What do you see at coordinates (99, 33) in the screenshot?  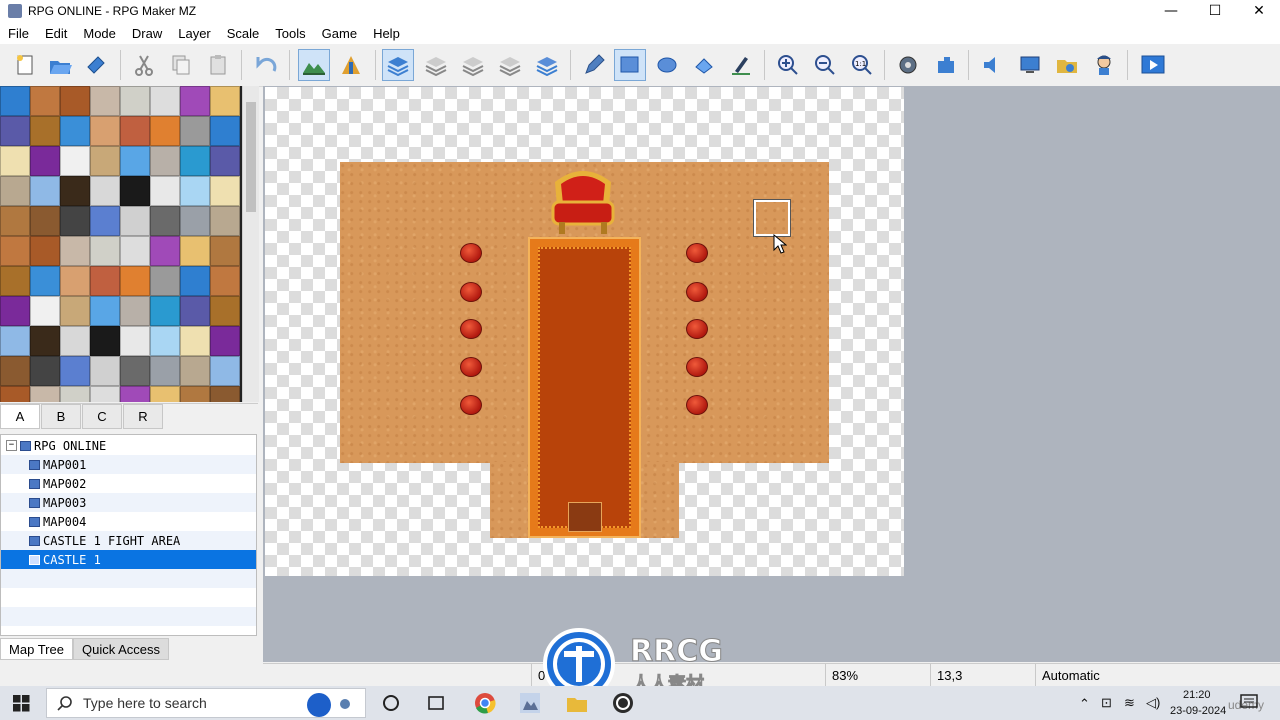 I see `menu-mode: Mode` at bounding box center [99, 33].